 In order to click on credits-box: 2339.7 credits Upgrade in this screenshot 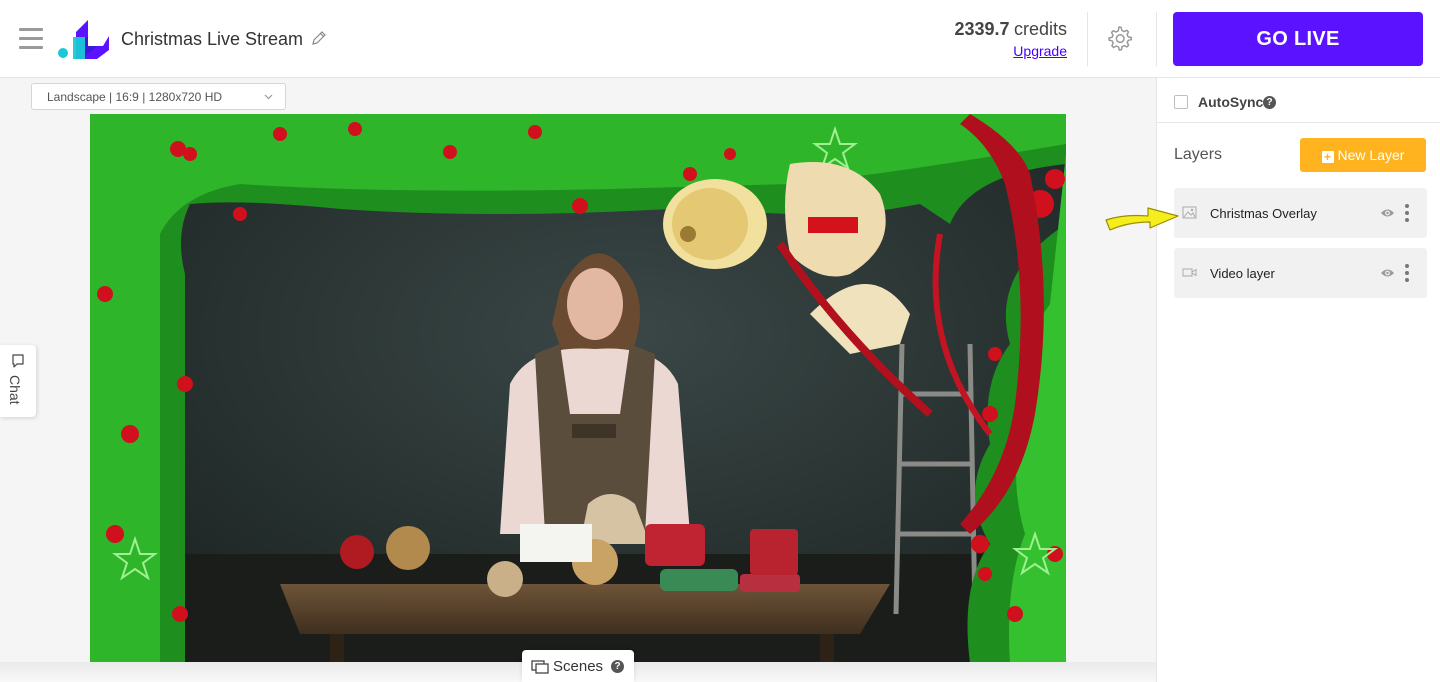, I will do `click(1010, 39)`.